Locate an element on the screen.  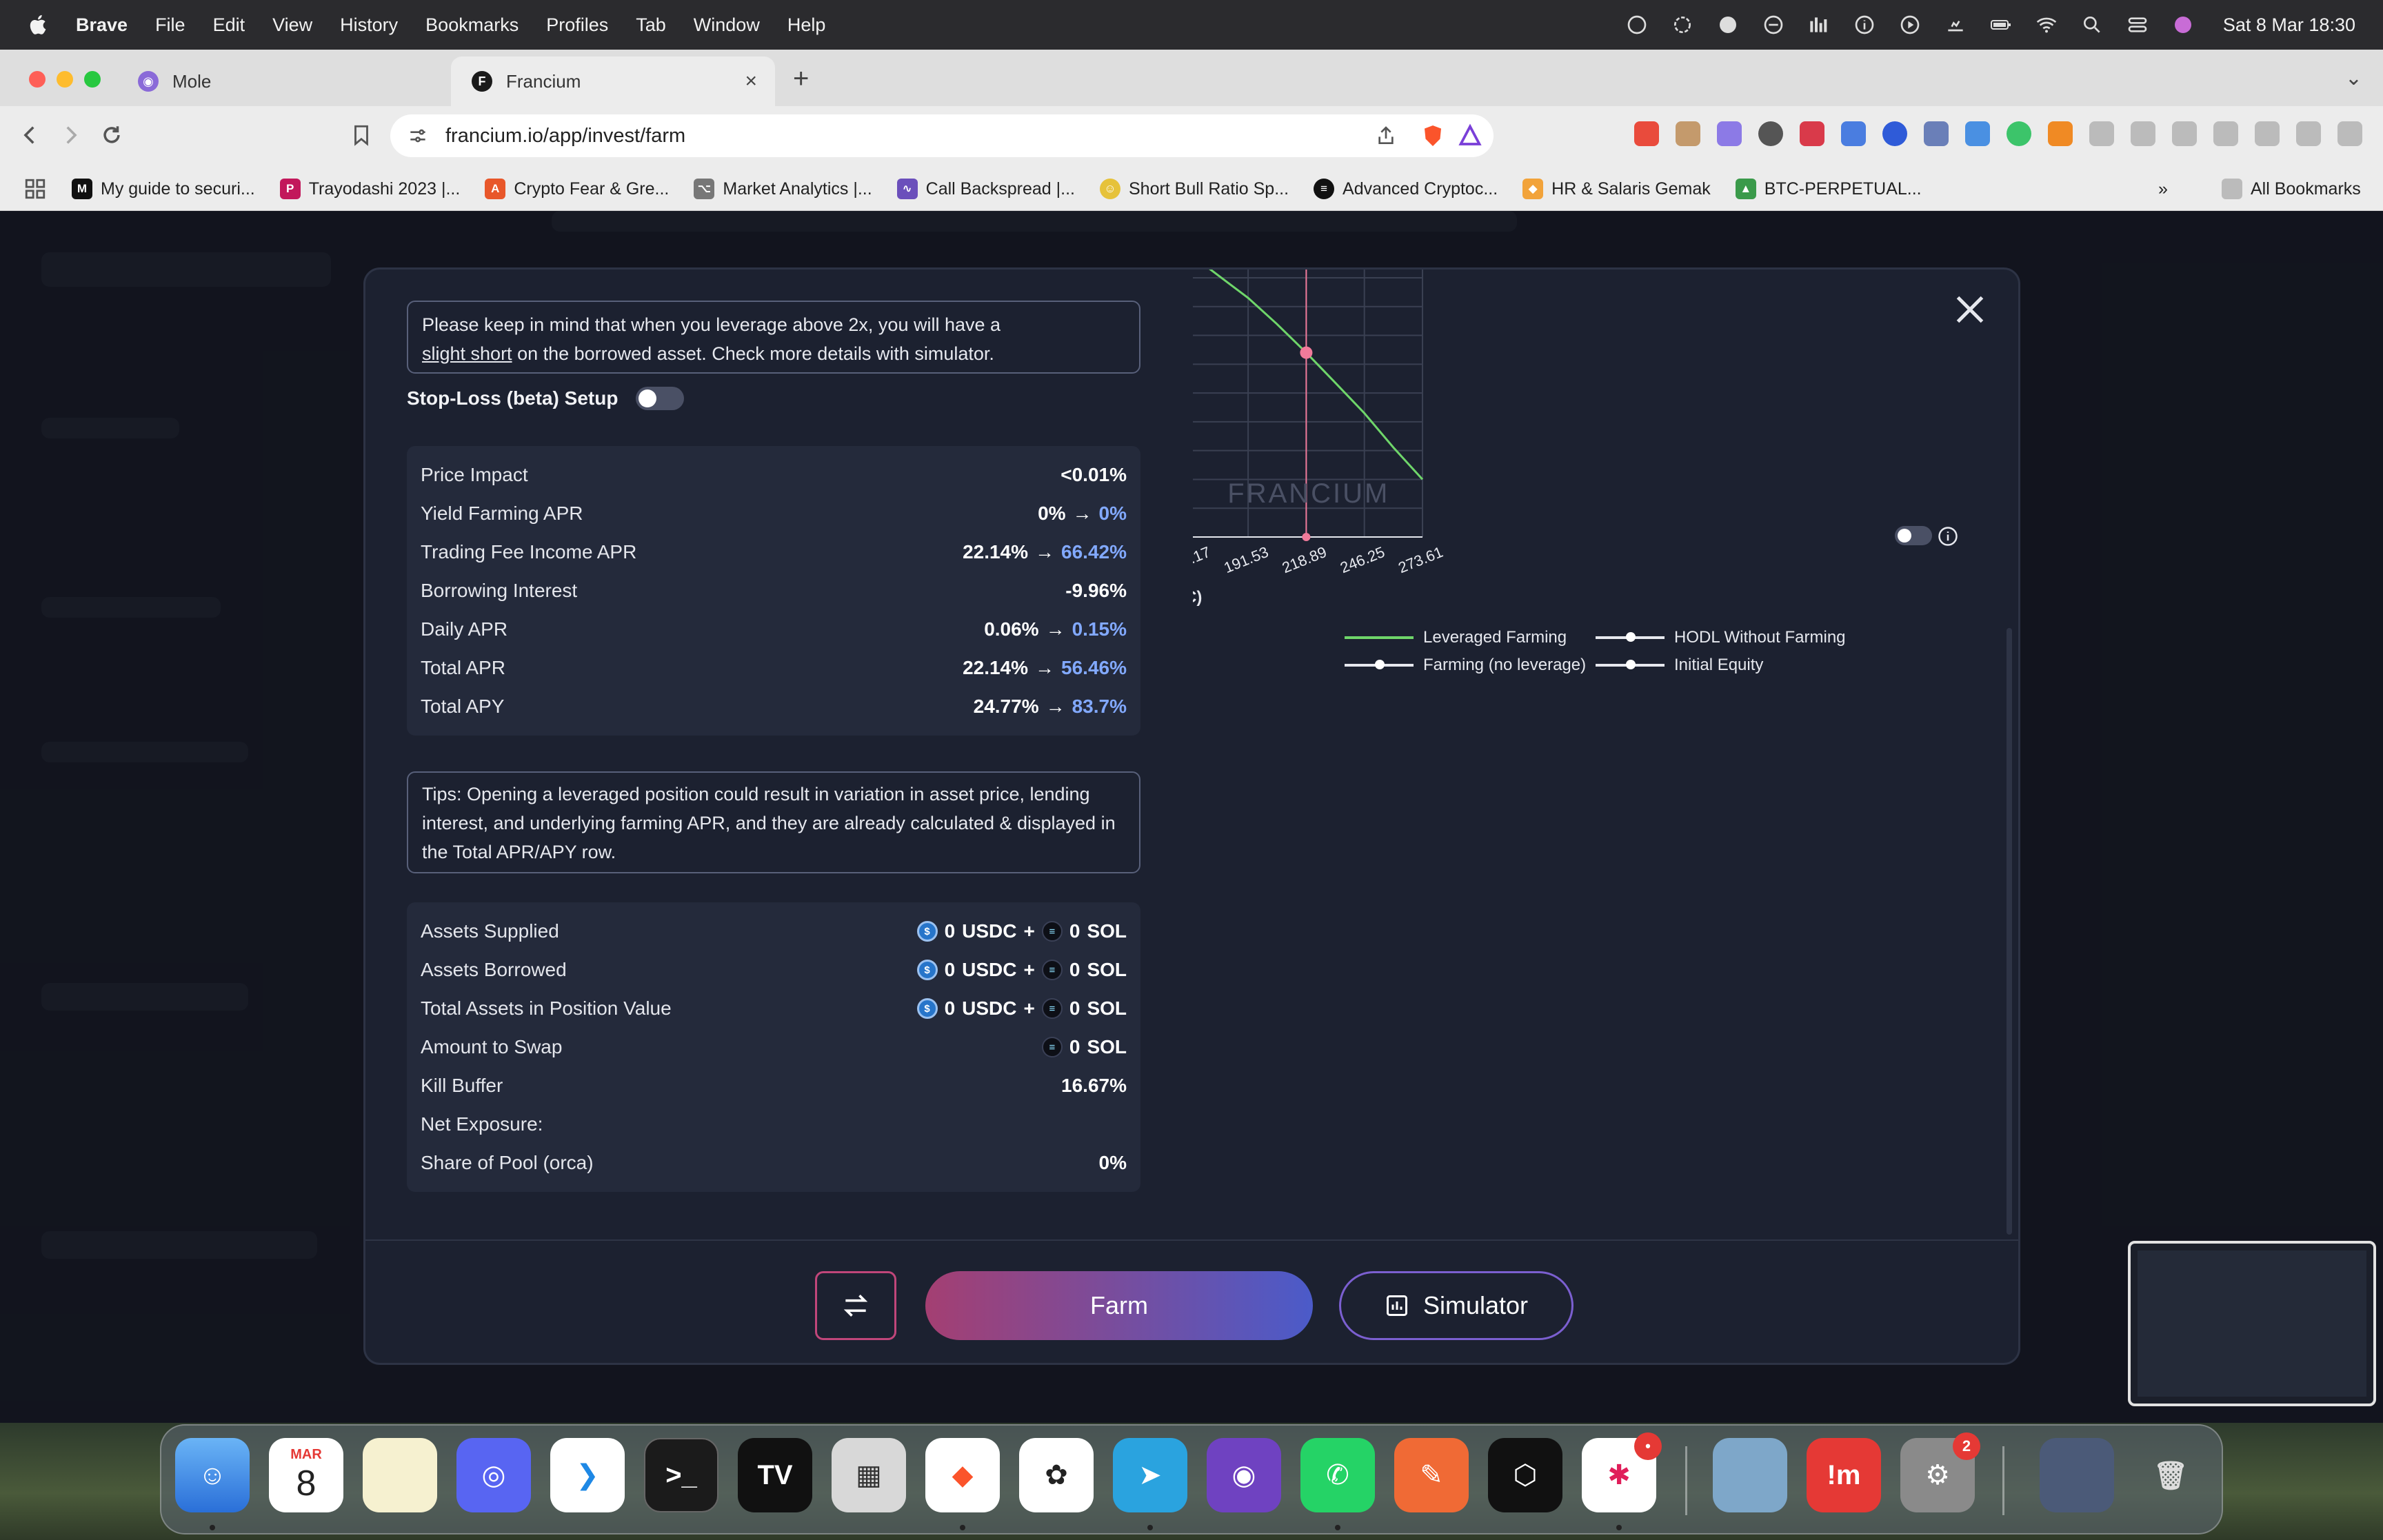
wallet-icon is located at coordinates (2225, 134).